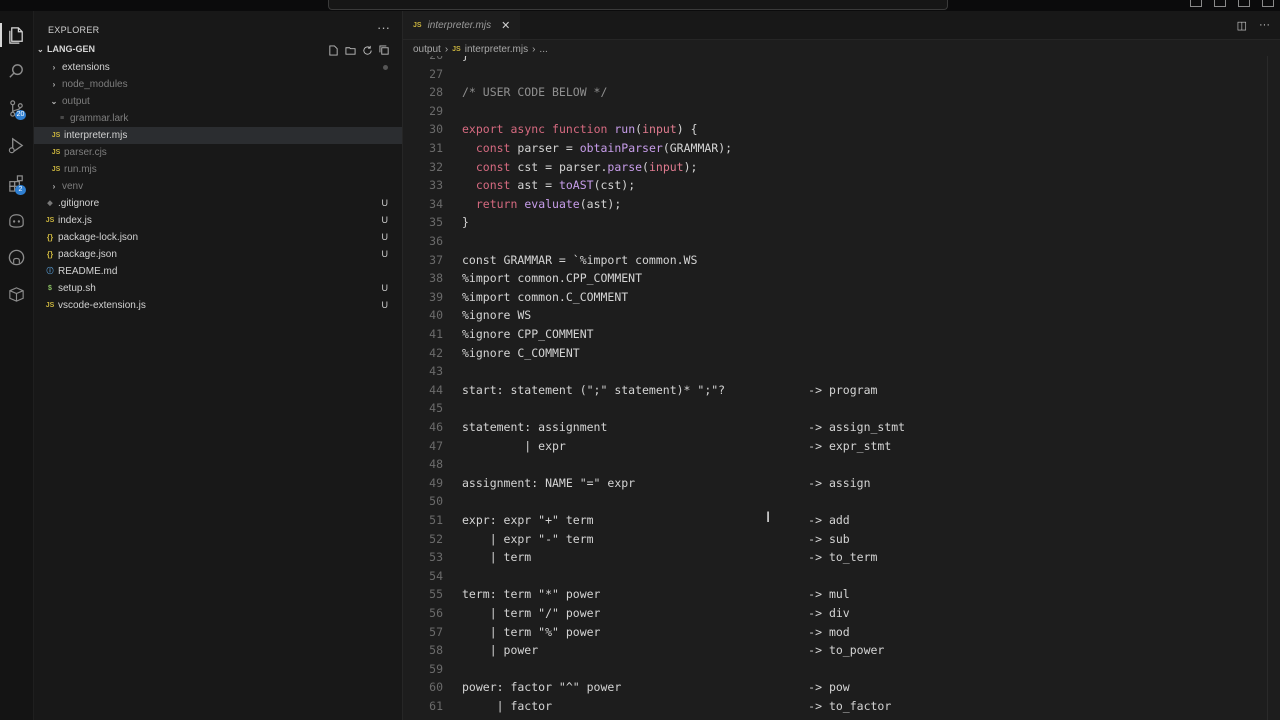 This screenshot has width=1280, height=720. What do you see at coordinates (841, 632) in the screenshot?
I see `code-line: 57 | term "%" power -> mod` at bounding box center [841, 632].